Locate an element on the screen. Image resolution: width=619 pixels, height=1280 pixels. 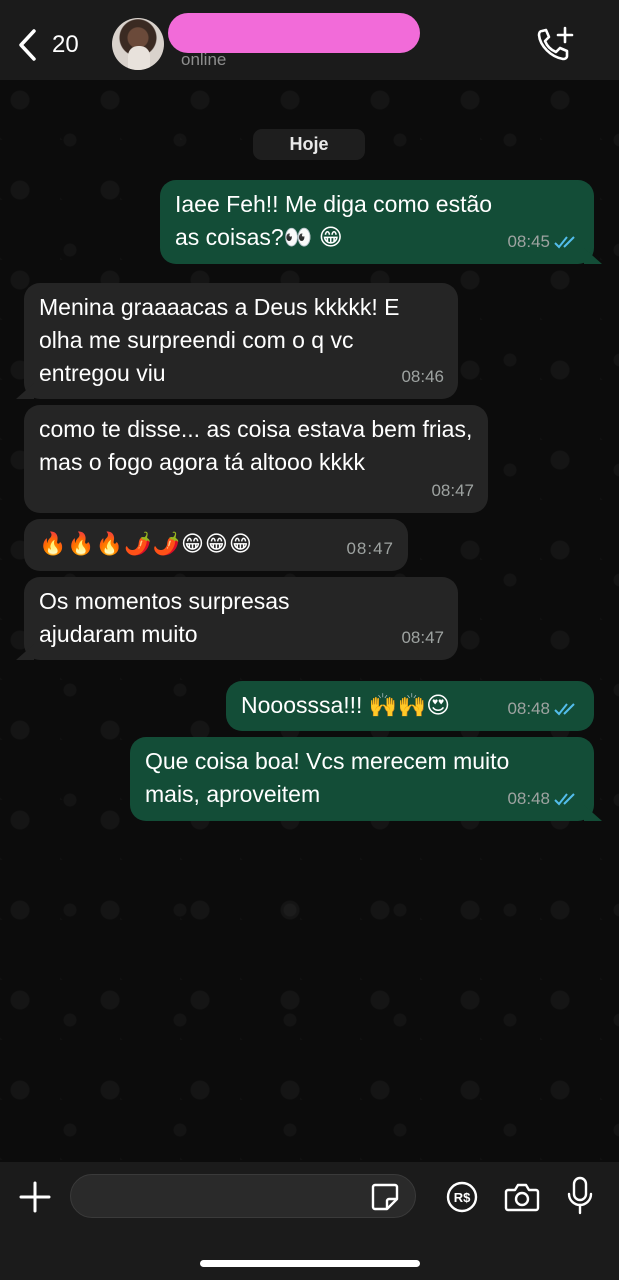
call-add-icon is located at coordinates (555, 44).